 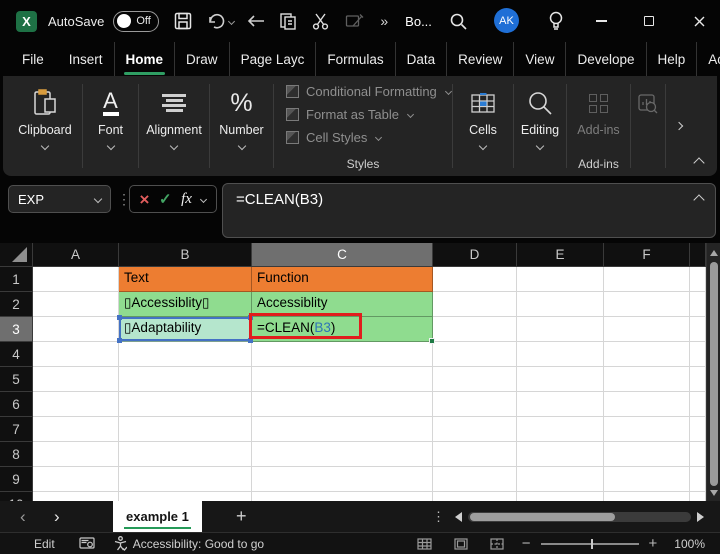 What do you see at coordinates (16, 354) in the screenshot?
I see `row-header-4: 4` at bounding box center [16, 354].